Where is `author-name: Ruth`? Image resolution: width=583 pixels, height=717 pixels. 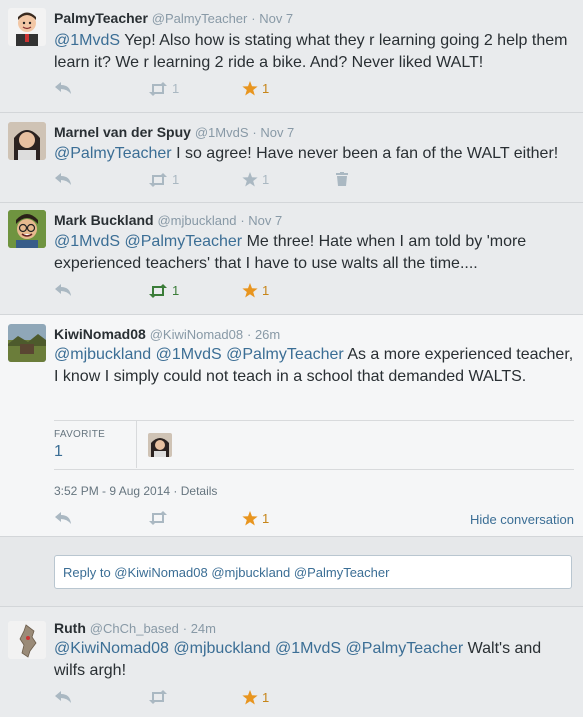 author-name: Ruth is located at coordinates (70, 628).